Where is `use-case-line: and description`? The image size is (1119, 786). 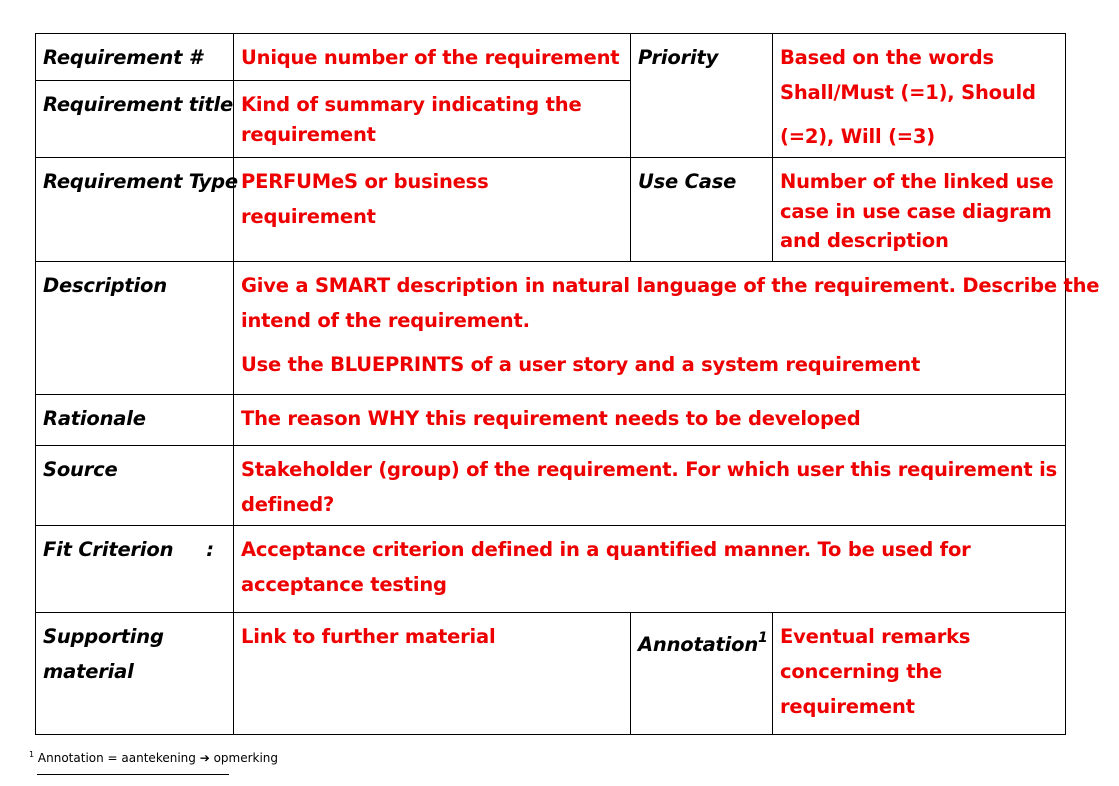
use-case-line: and description is located at coordinates (864, 240).